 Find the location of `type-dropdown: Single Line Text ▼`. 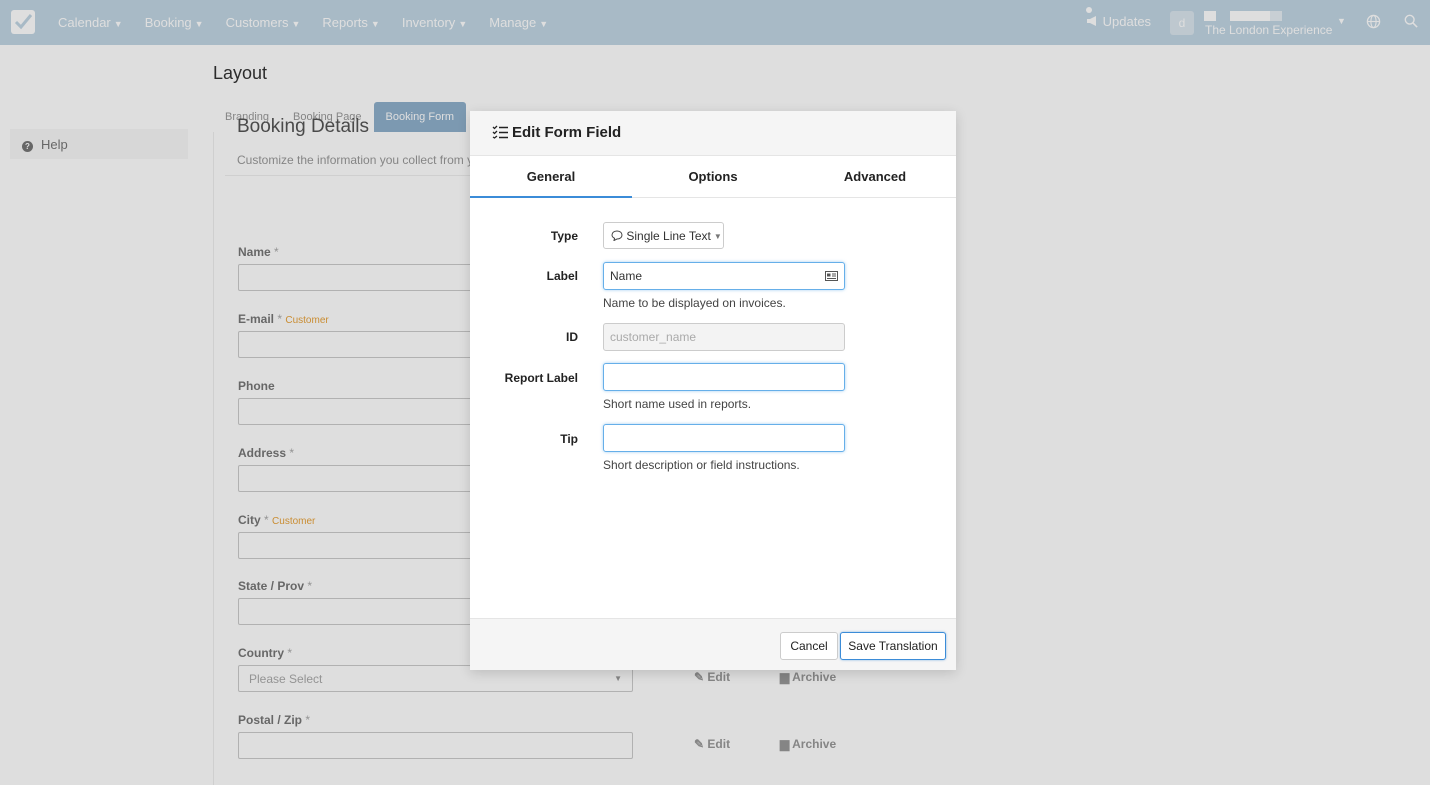

type-dropdown: Single Line Text ▼ is located at coordinates (663, 235).